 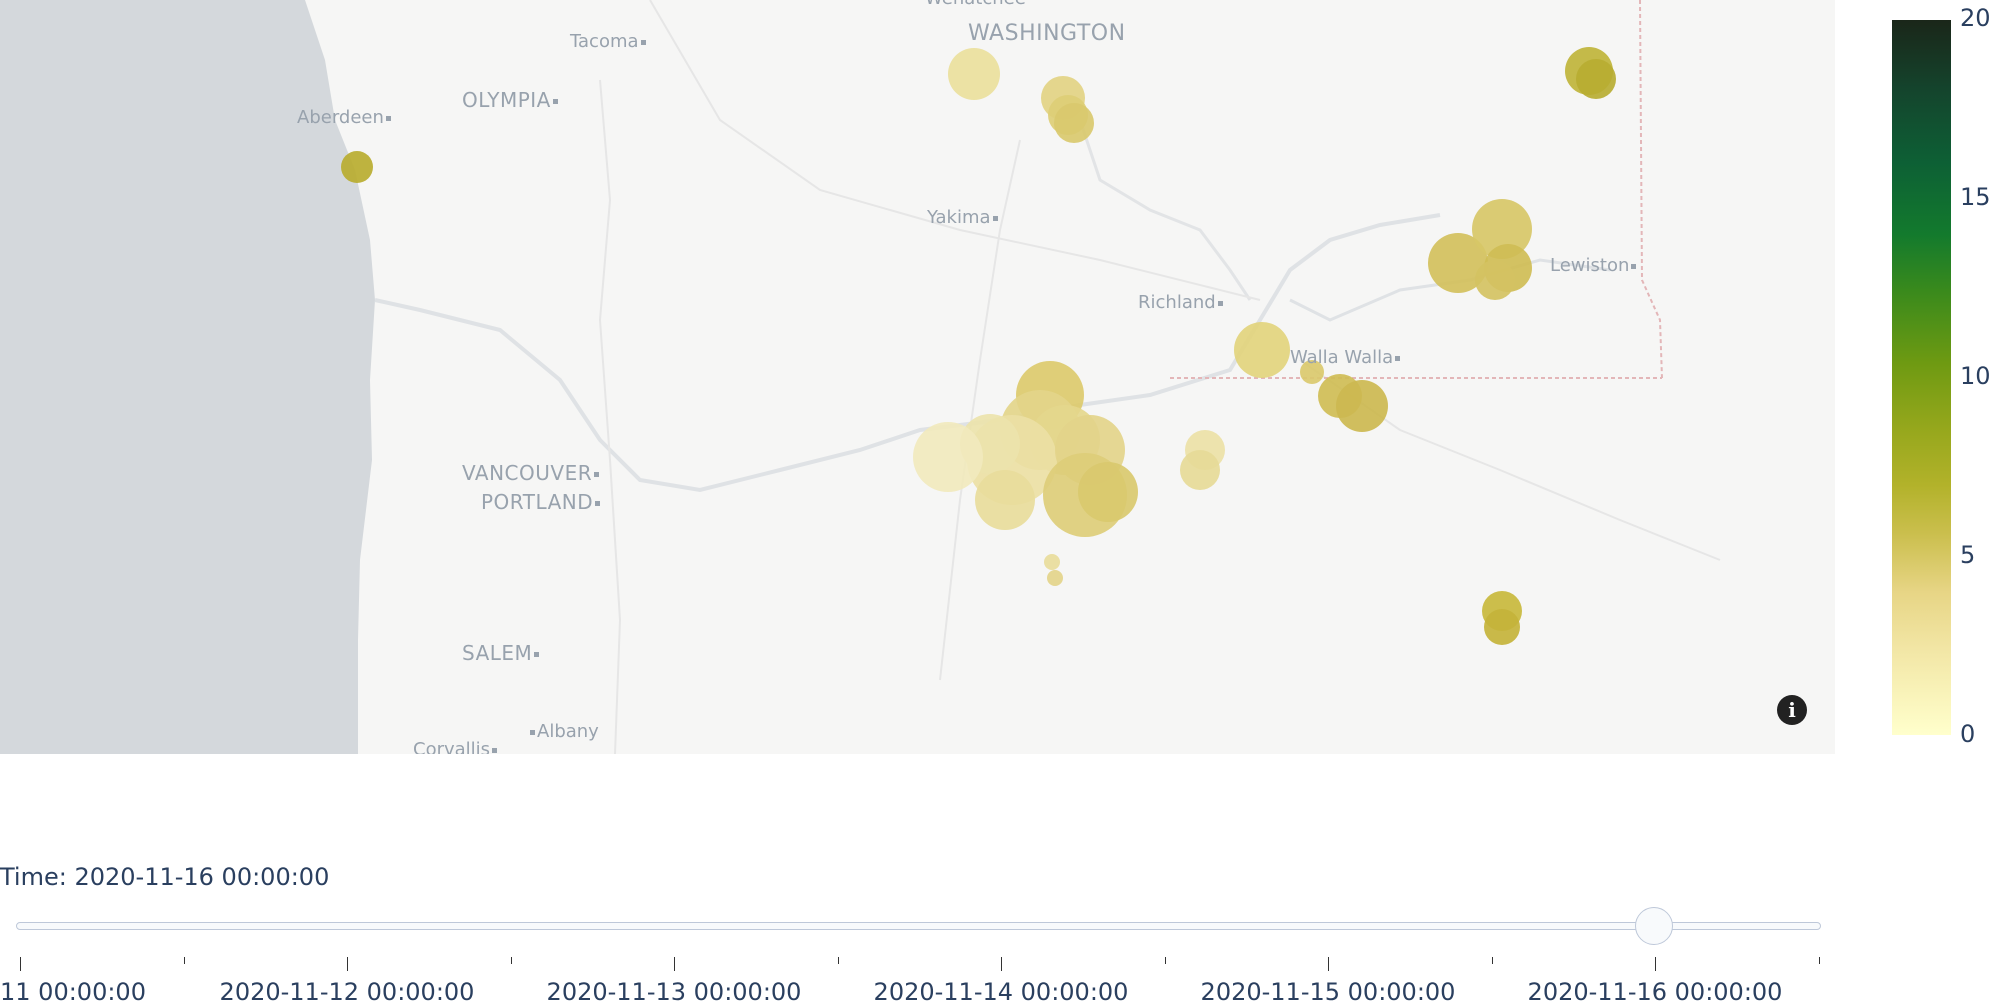 What do you see at coordinates (963, 217) in the screenshot?
I see `city-label-yakima: Yakima` at bounding box center [963, 217].